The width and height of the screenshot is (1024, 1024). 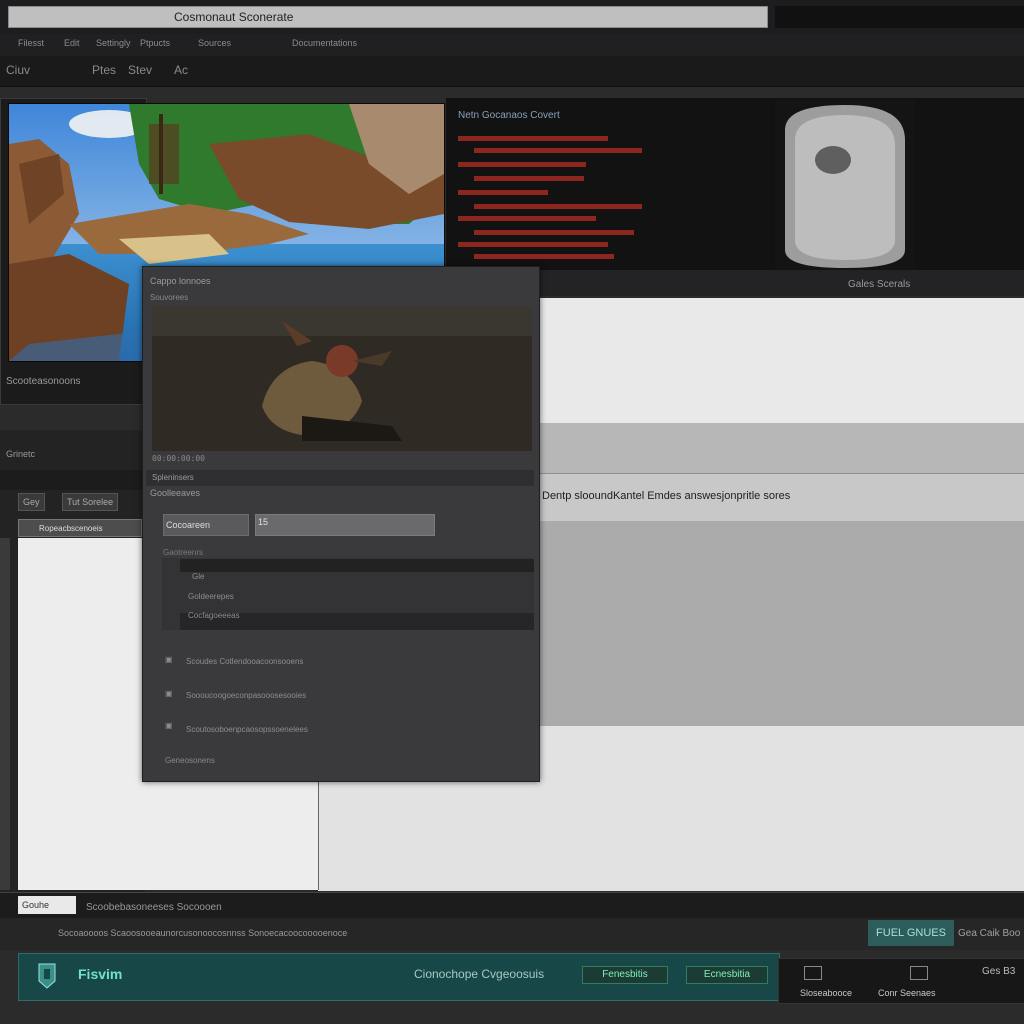 I want to click on right-gray-band, so click(x=781, y=448).